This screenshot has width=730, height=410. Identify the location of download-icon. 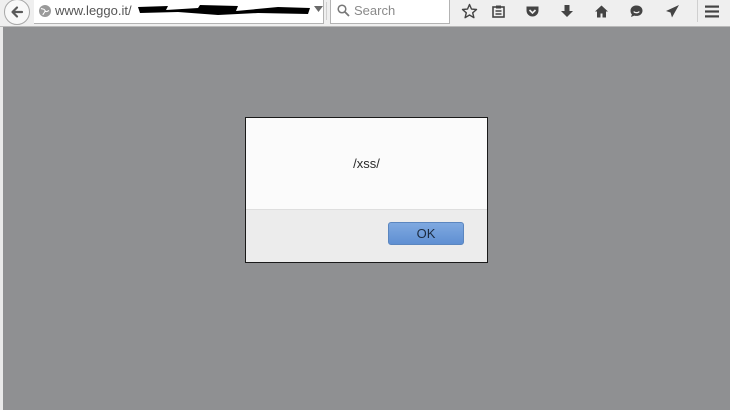
(567, 10).